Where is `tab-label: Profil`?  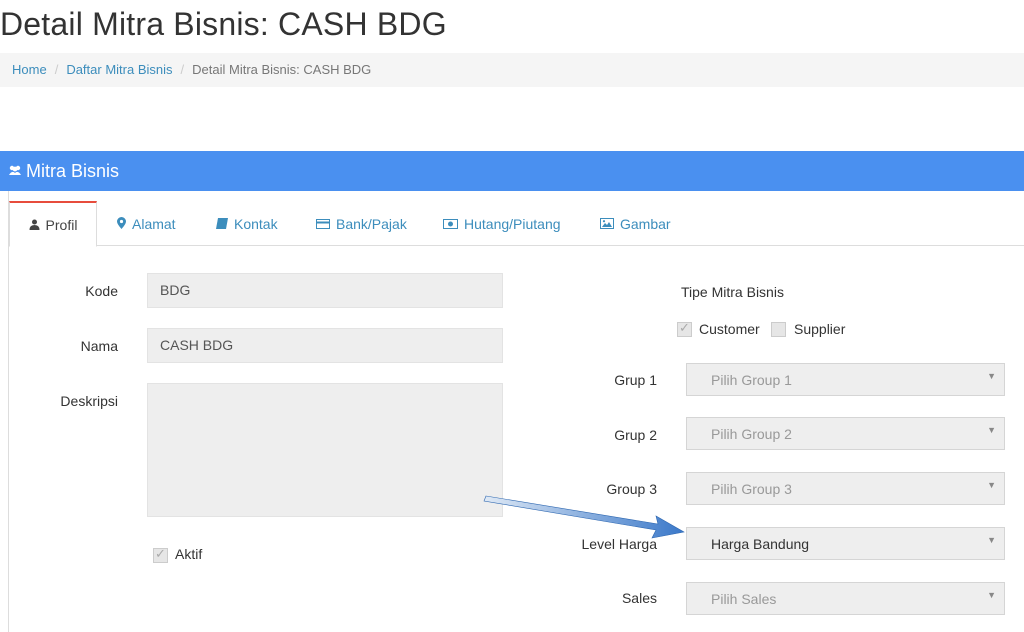 tab-label: Profil is located at coordinates (61, 225).